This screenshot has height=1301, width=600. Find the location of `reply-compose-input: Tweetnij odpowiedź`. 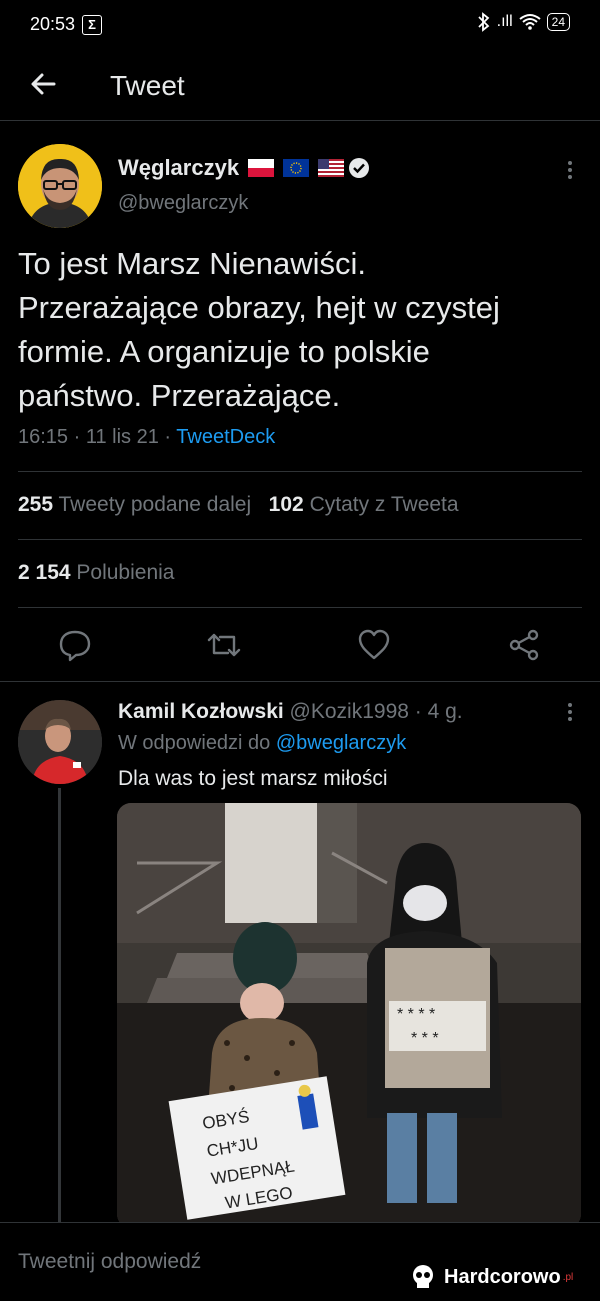

reply-compose-input: Tweetnij odpowiedź is located at coordinates (109, 1262).